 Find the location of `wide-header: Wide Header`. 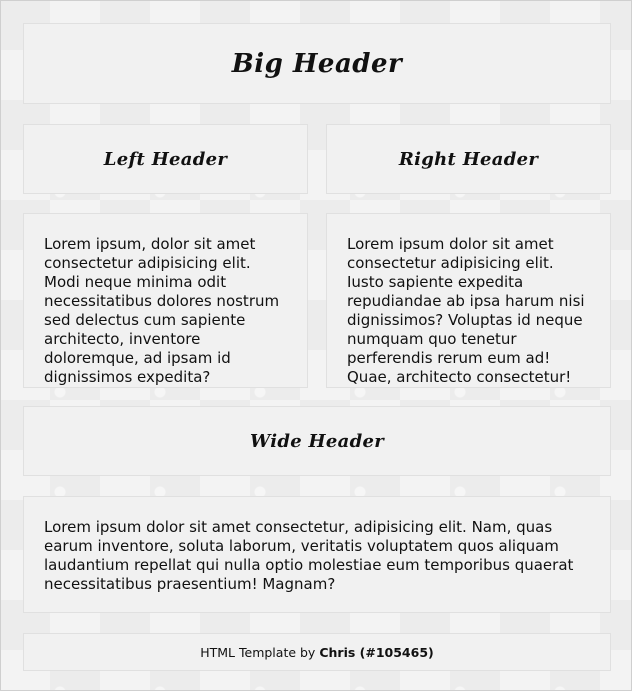

wide-header: Wide Header is located at coordinates (317, 441).